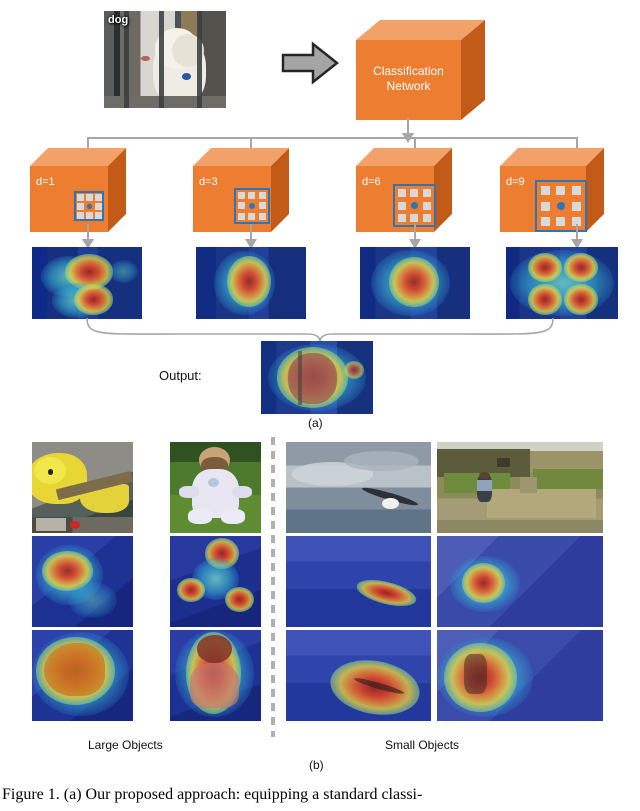 The height and width of the screenshot is (811, 640). Describe the element at coordinates (165, 59) in the screenshot. I see `input-image: dog` at that location.